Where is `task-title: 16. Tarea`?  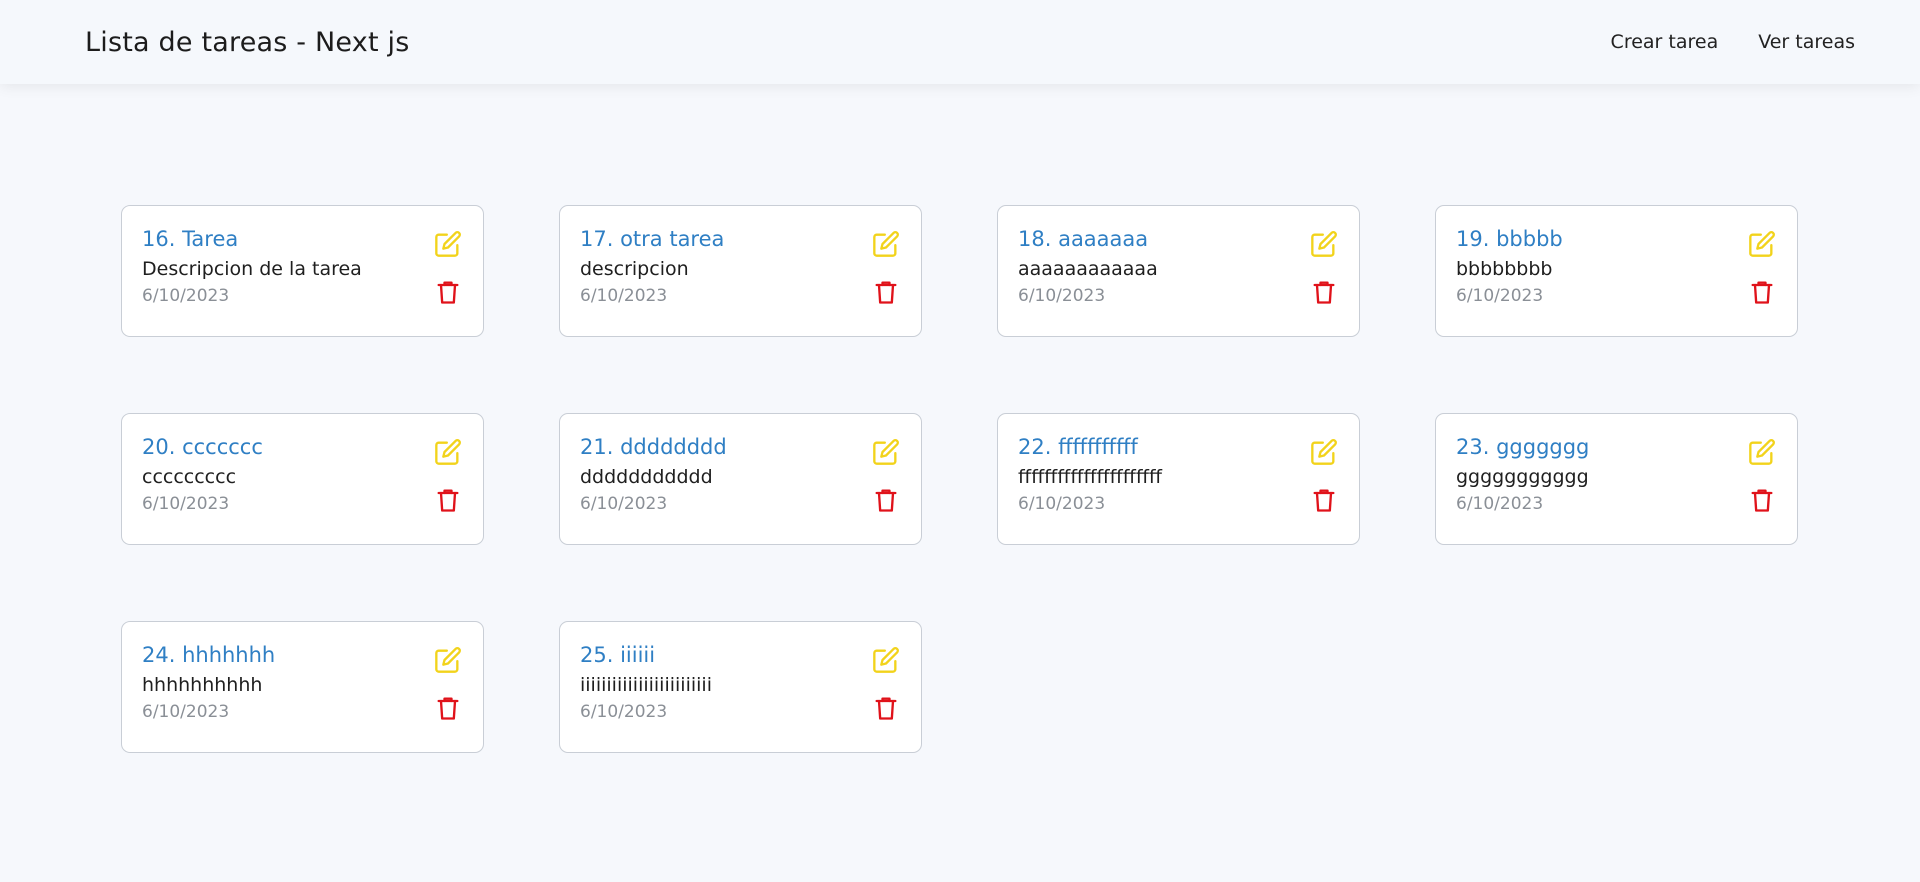
task-title: 16. Tarea is located at coordinates (190, 239).